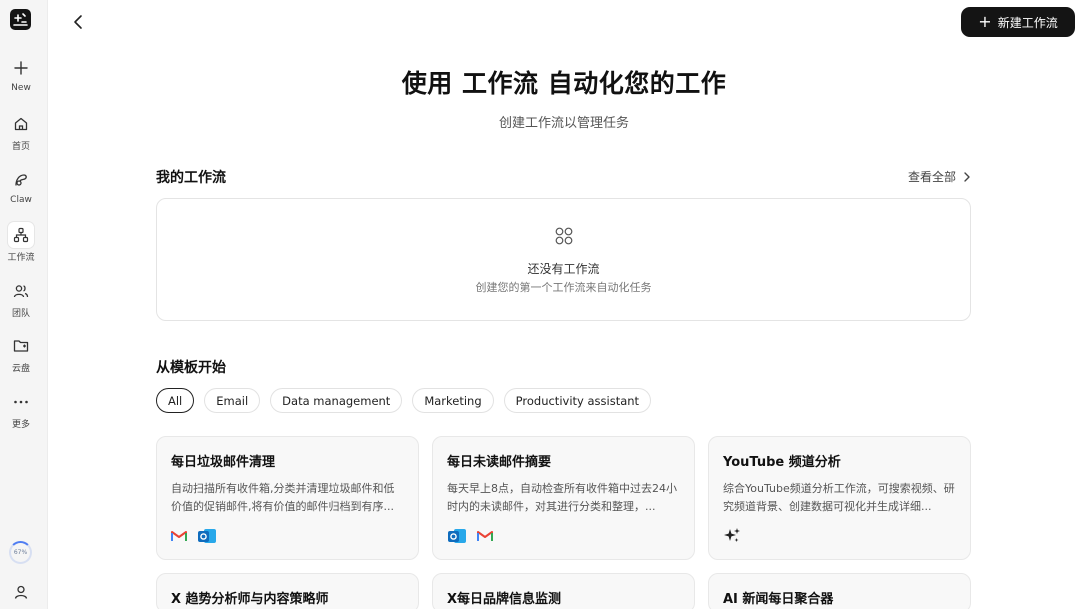  What do you see at coordinates (20, 552) in the screenshot?
I see `usage-indicator: 67%` at bounding box center [20, 552].